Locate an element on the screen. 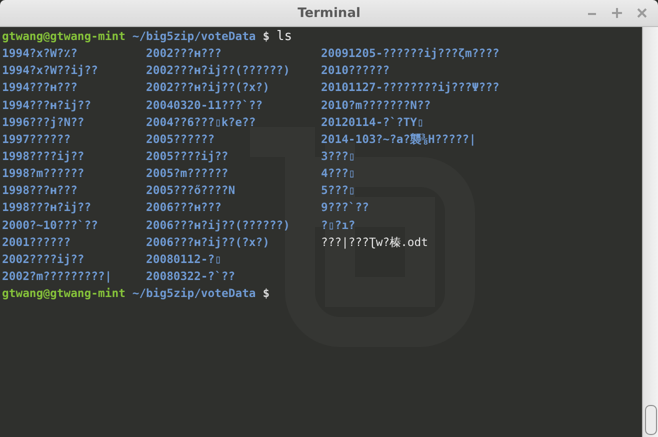 The height and width of the screenshot is (437, 658). command-text: ls is located at coordinates (284, 37).